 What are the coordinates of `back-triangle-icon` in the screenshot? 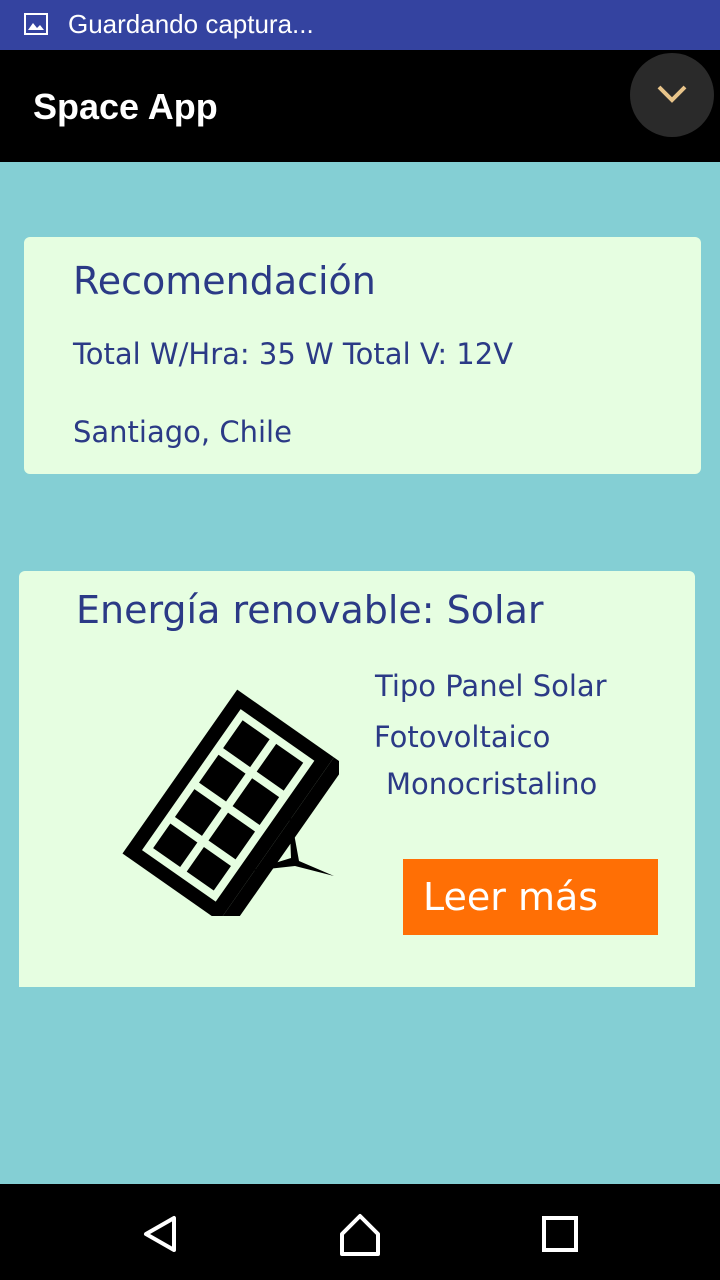 It's located at (160, 1234).